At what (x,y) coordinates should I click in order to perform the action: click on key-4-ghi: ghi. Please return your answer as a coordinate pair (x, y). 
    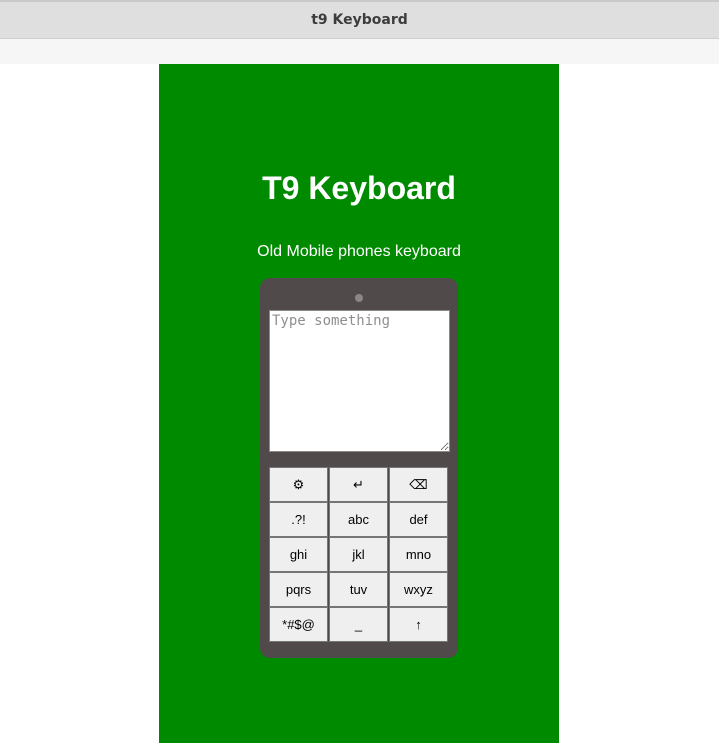
    Looking at the image, I should click on (298, 554).